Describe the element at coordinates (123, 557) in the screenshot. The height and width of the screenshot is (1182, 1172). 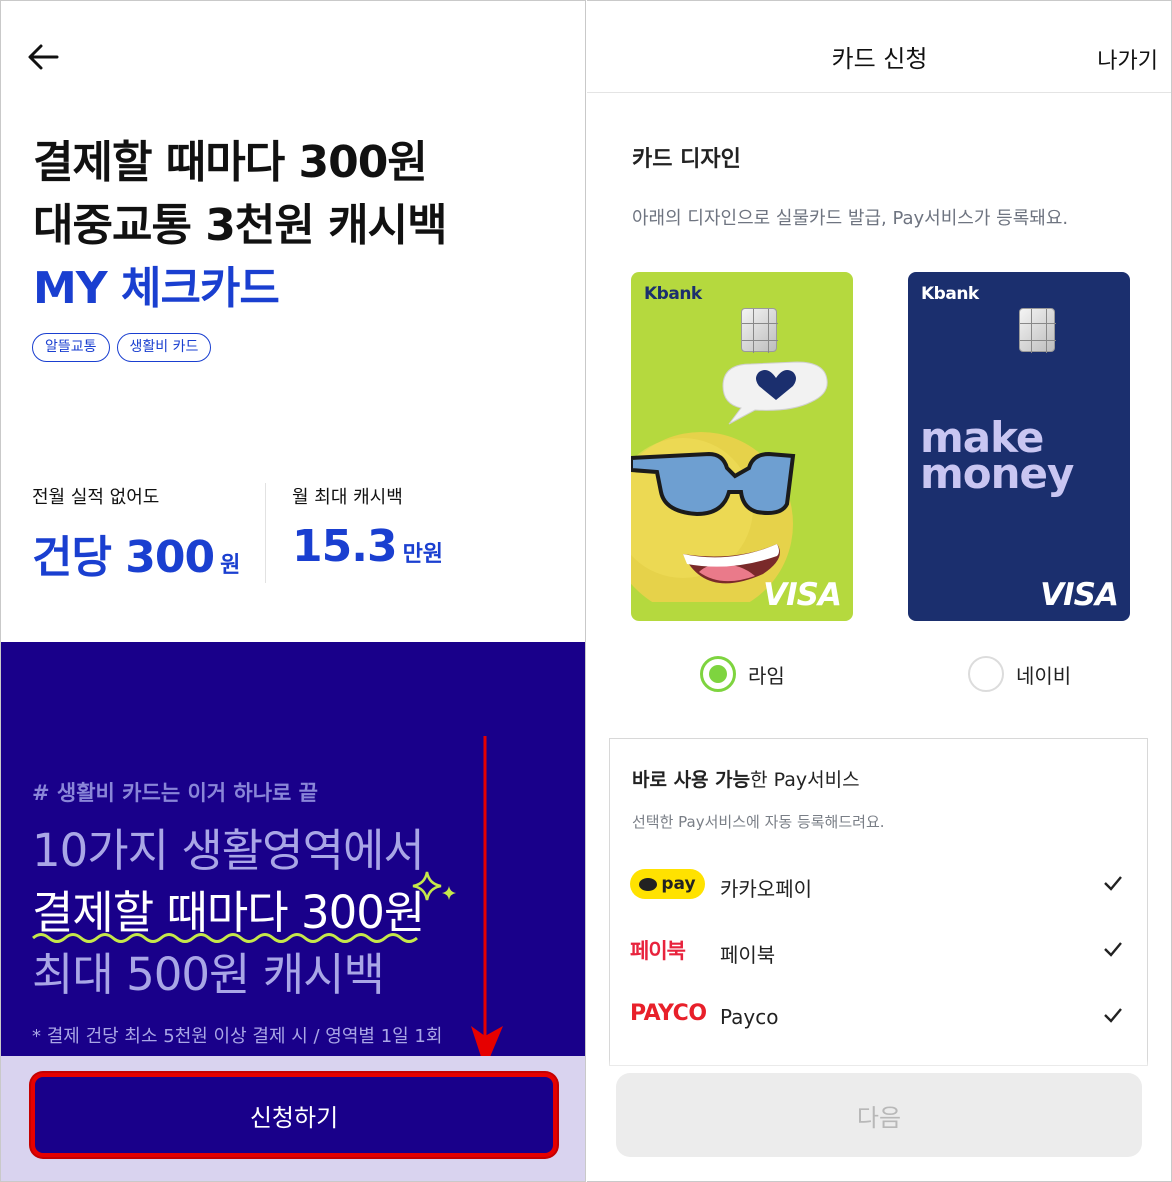
I see `stat-value: 건당 300` at that location.